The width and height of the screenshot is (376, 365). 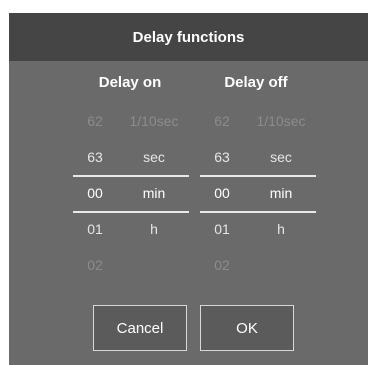 What do you see at coordinates (132, 229) in the screenshot?
I see `delay-on-row-4: 01 h` at bounding box center [132, 229].